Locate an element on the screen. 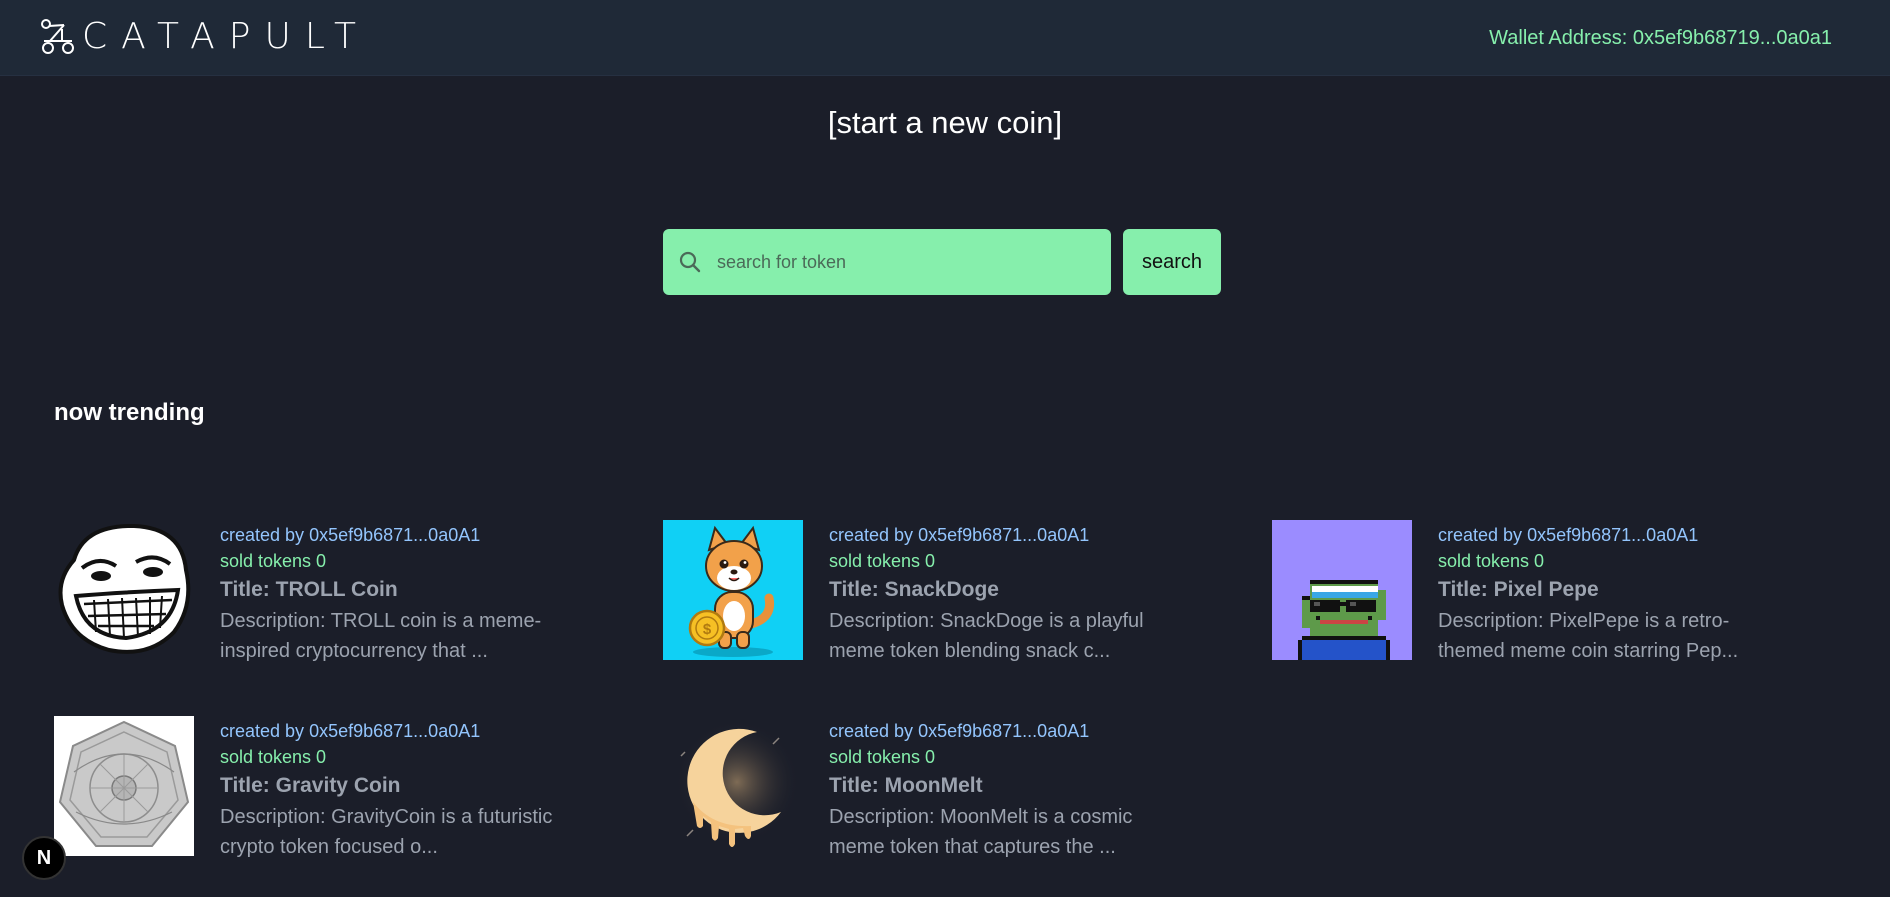 The width and height of the screenshot is (1890, 897). now-trending-heading: now trending is located at coordinates (129, 412).